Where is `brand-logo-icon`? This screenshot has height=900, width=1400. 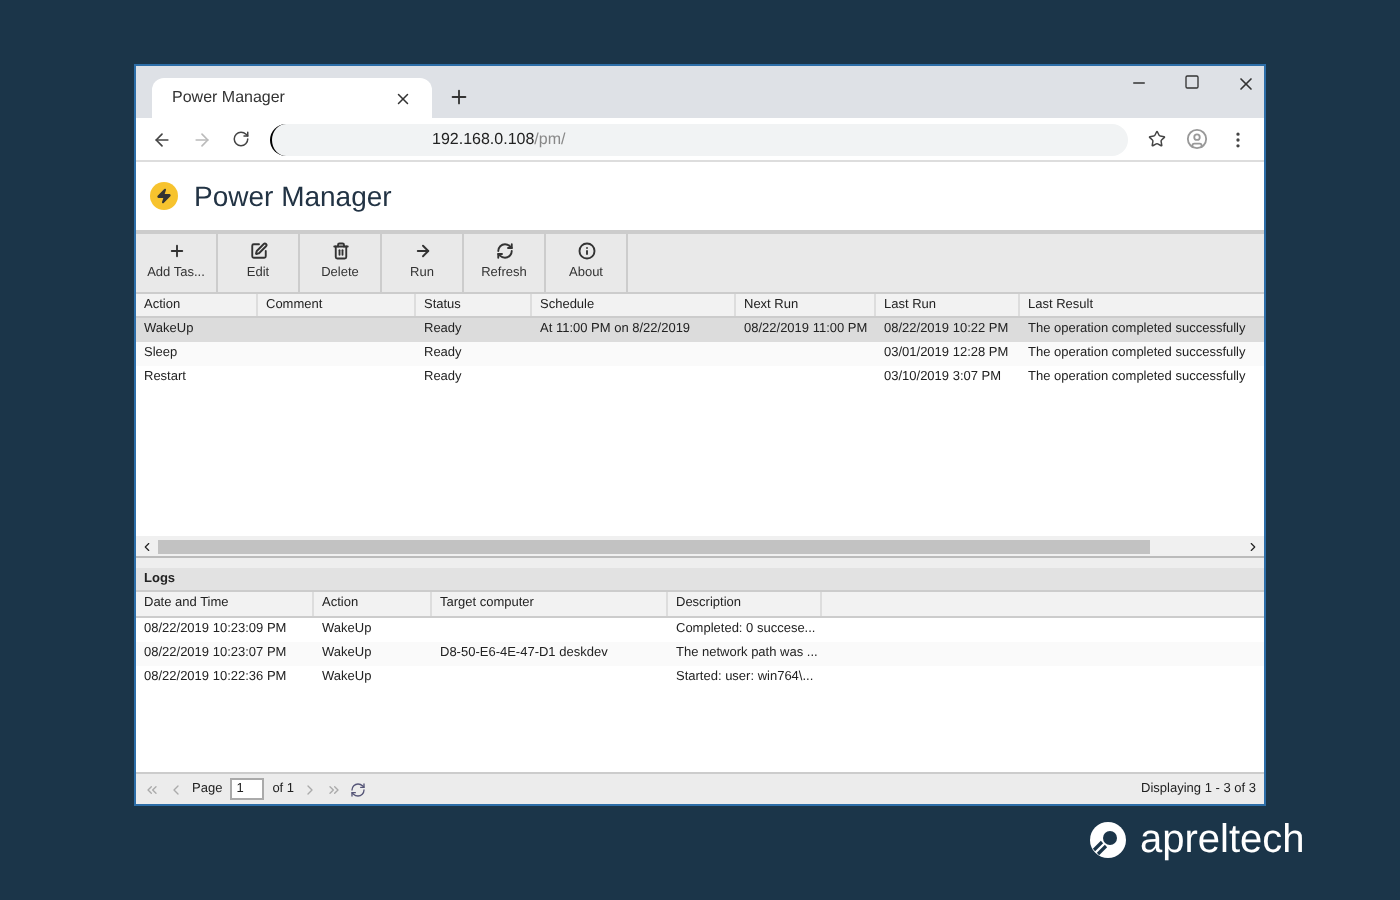
brand-logo-icon is located at coordinates (1108, 840).